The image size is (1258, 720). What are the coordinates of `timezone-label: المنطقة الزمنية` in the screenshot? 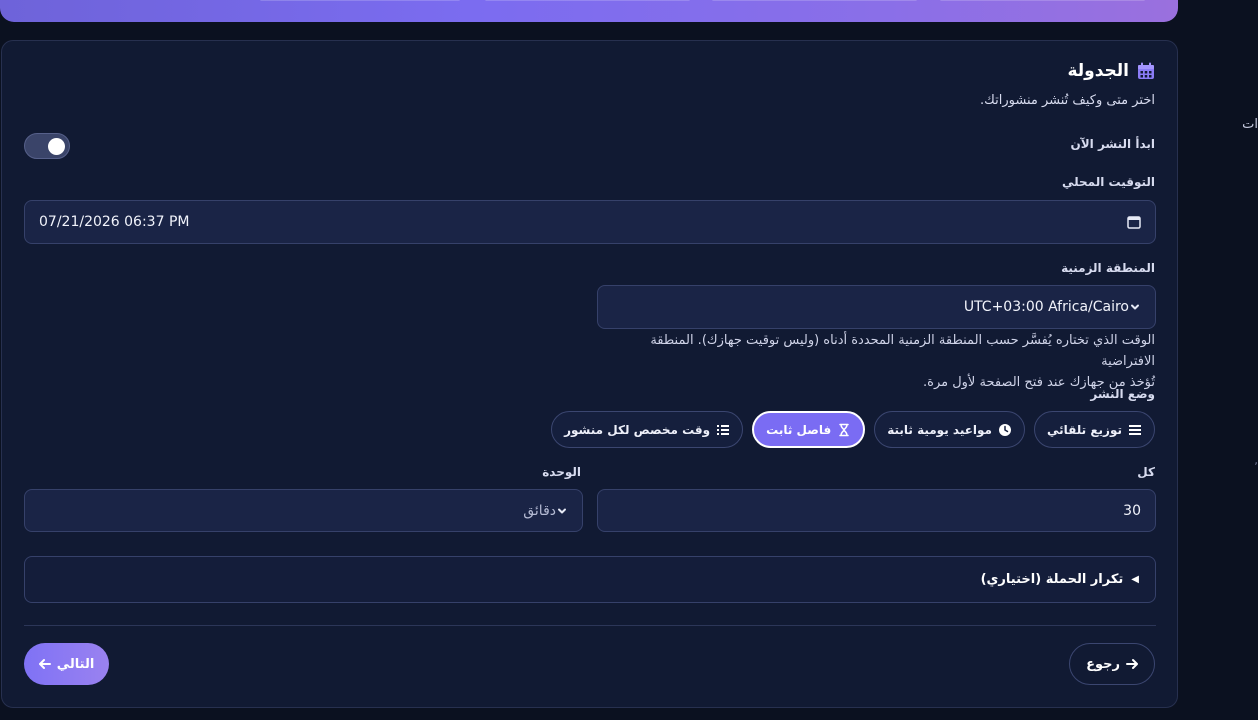 It's located at (1108, 268).